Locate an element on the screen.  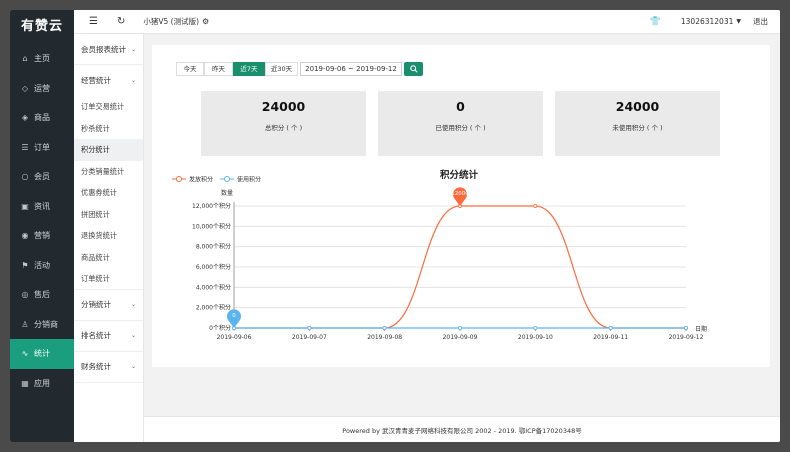
subnav-group-member-report: 会员报表统计 ⌄ is located at coordinates (108, 49).